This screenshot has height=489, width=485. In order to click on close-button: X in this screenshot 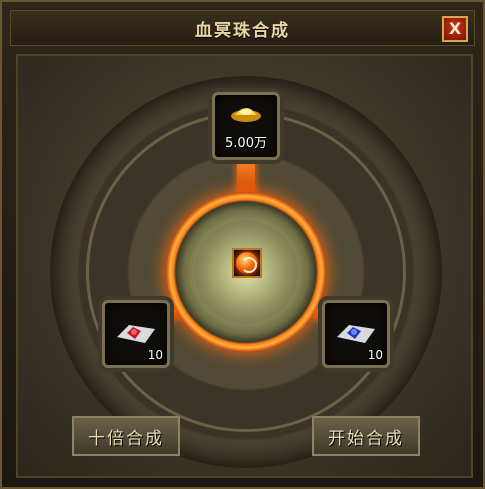, I will do `click(455, 29)`.